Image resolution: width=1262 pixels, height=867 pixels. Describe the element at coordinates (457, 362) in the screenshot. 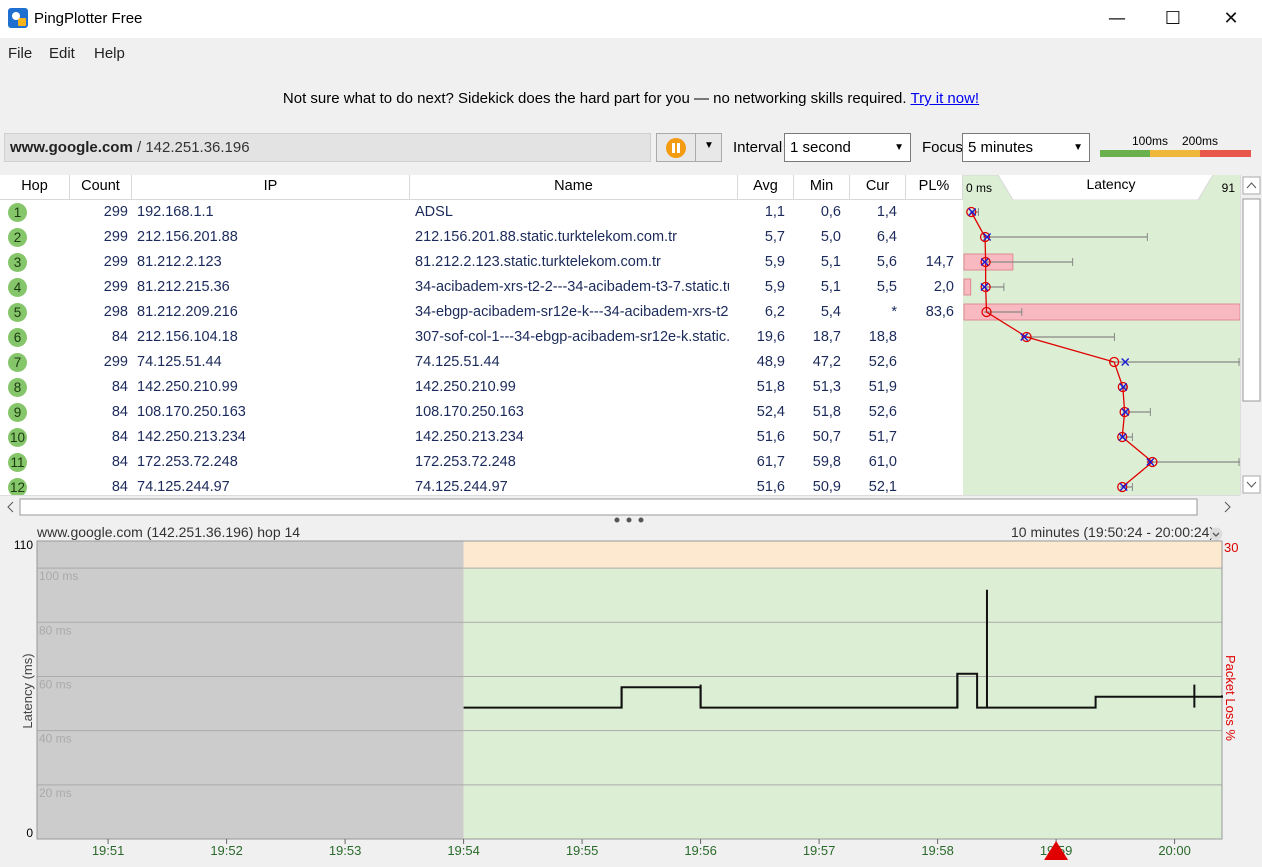

I see `cell-name: 74.125.51.44` at that location.